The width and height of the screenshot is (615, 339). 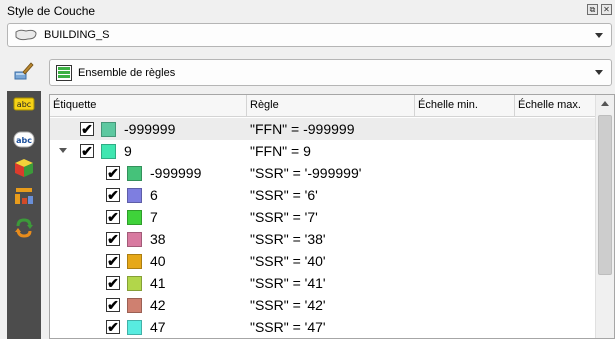 I want to click on tree-row: ✔ 38 "SSR" = '38', so click(x=322, y=239).